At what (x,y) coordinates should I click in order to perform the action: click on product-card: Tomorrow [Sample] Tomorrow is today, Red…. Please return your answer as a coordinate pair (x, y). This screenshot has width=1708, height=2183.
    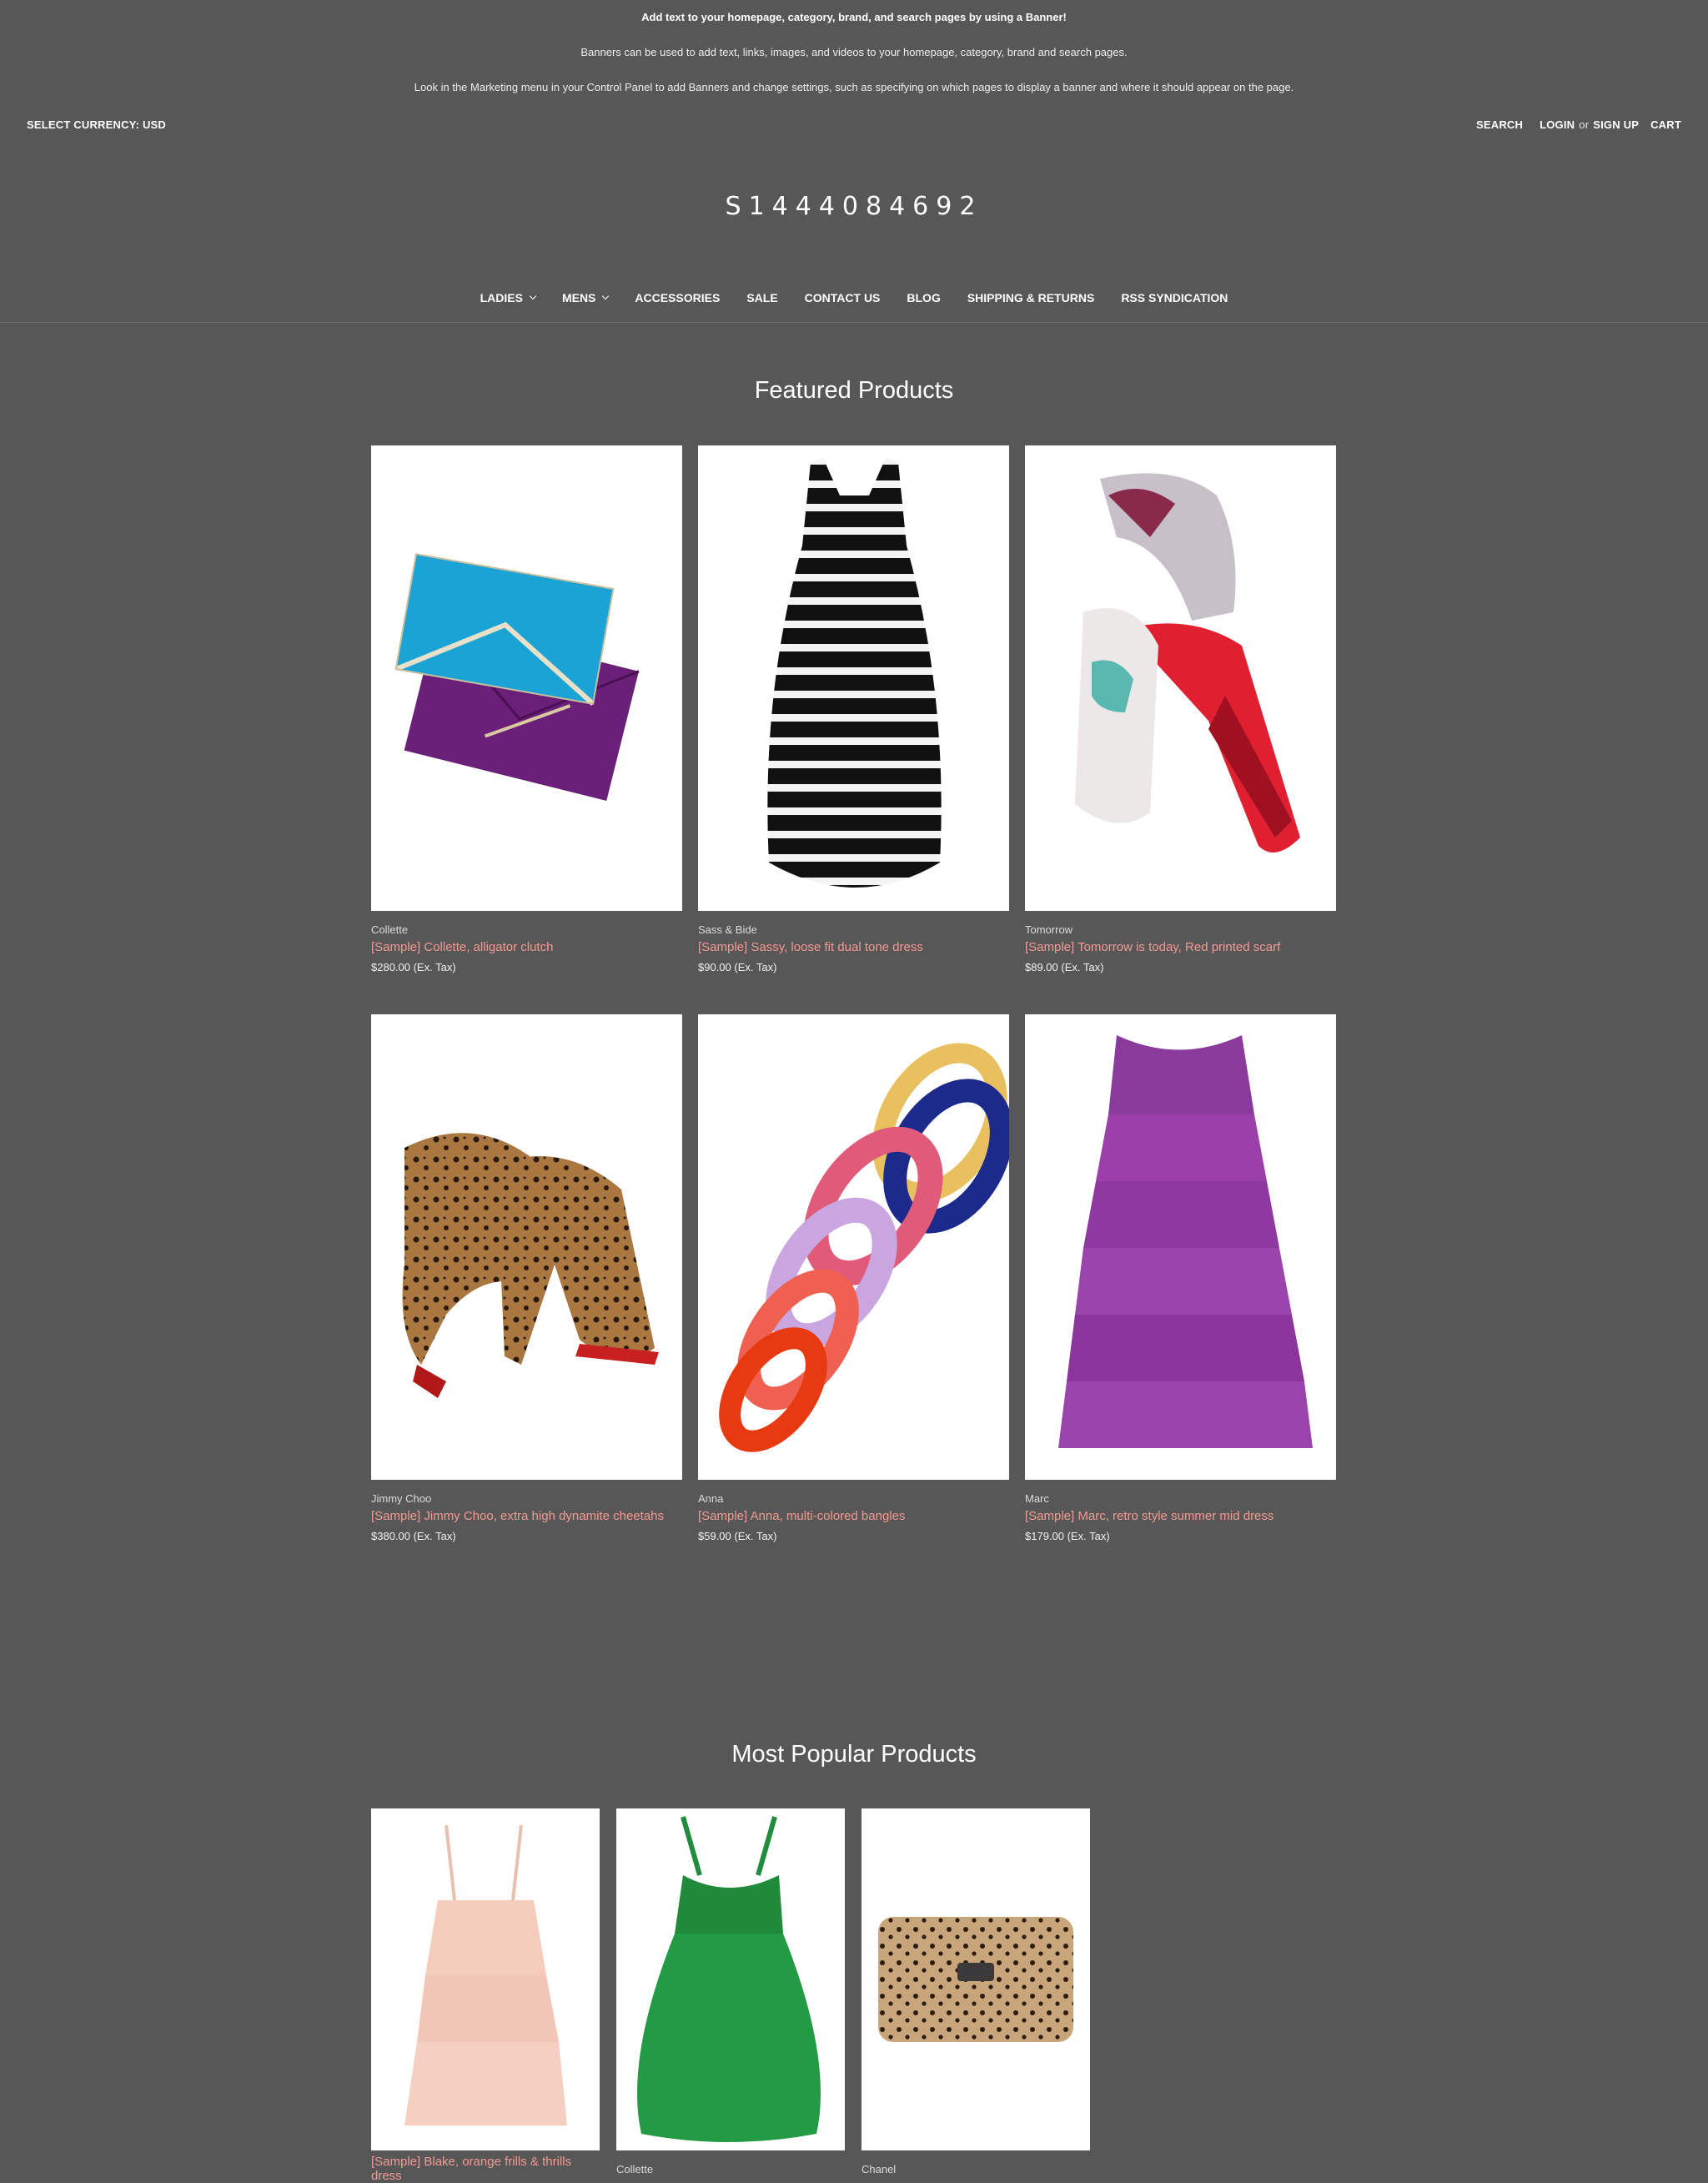
    Looking at the image, I should click on (1180, 709).